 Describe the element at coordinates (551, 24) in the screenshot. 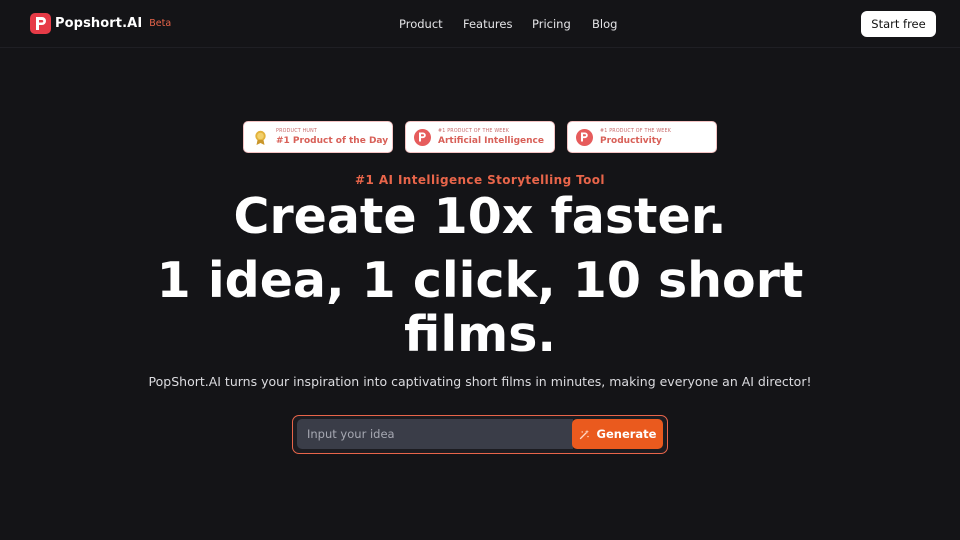

I see `nav-pricing: Pricing` at that location.